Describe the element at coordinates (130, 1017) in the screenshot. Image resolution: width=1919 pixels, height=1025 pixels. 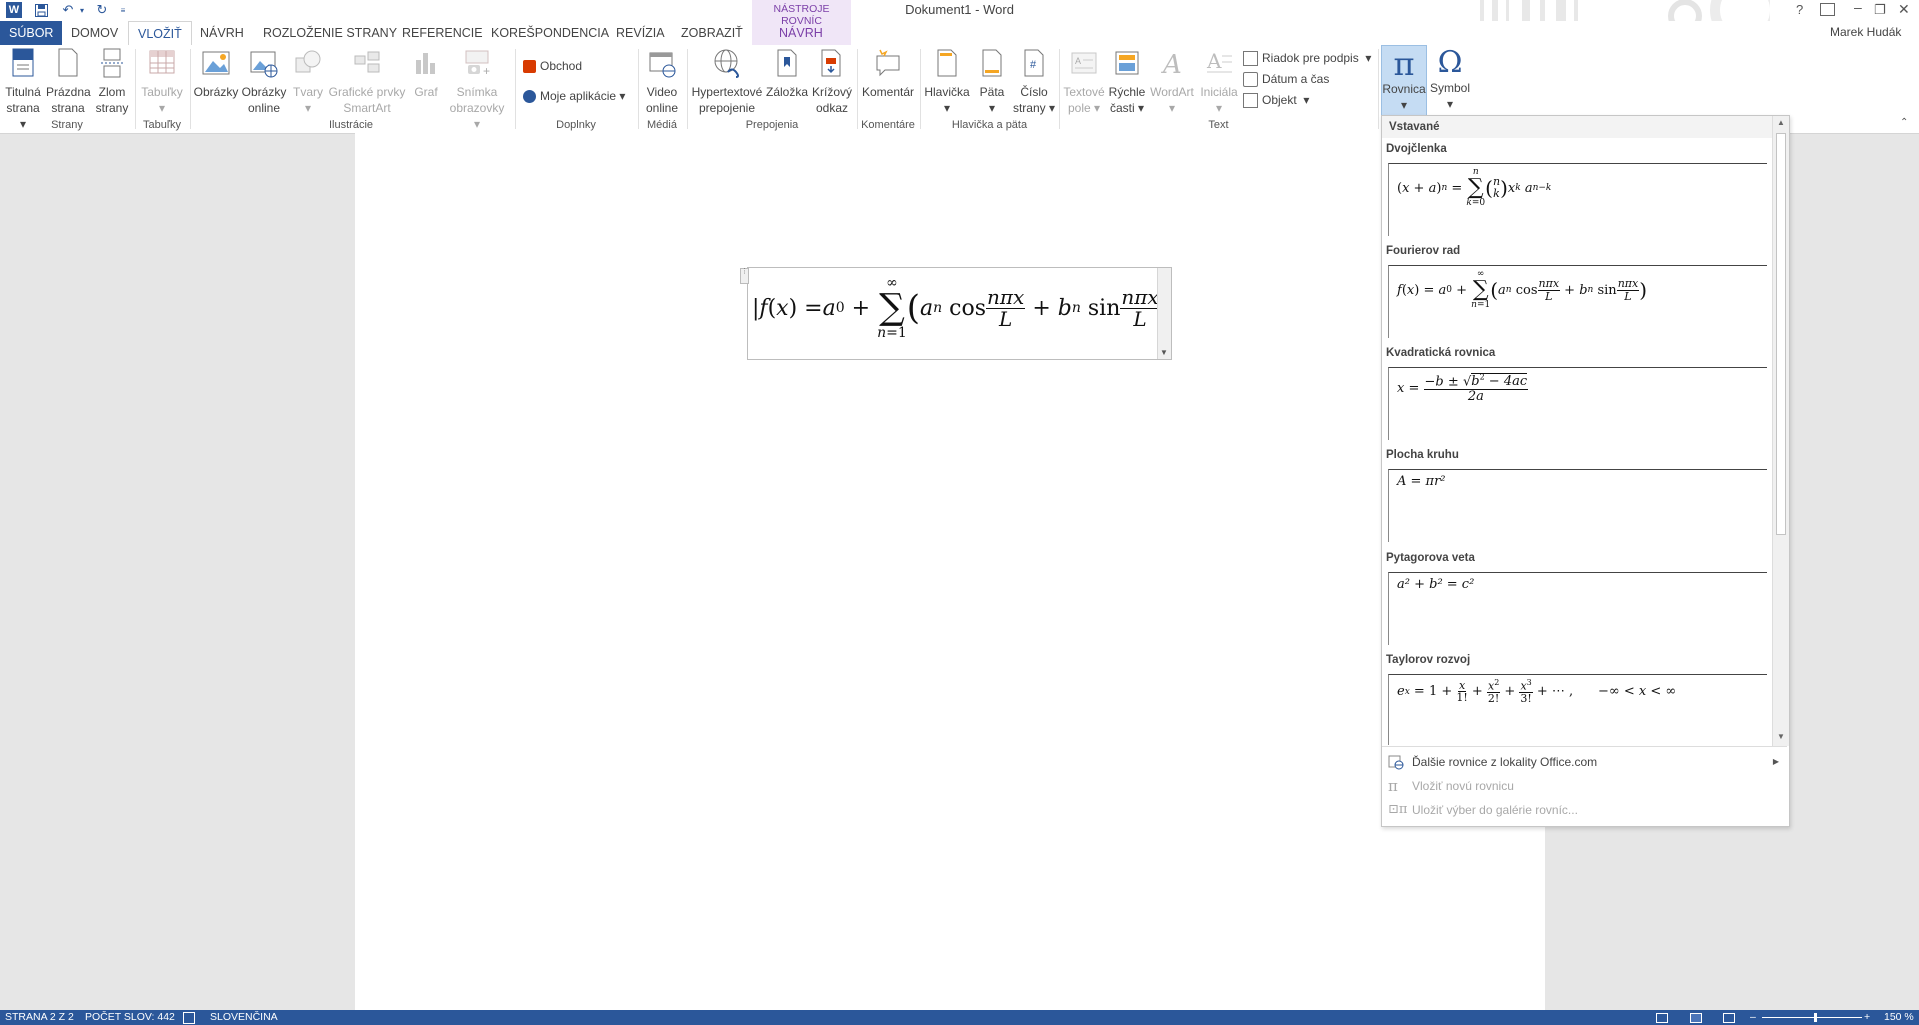
I see `word-count: POČET SLOV: 442` at that location.